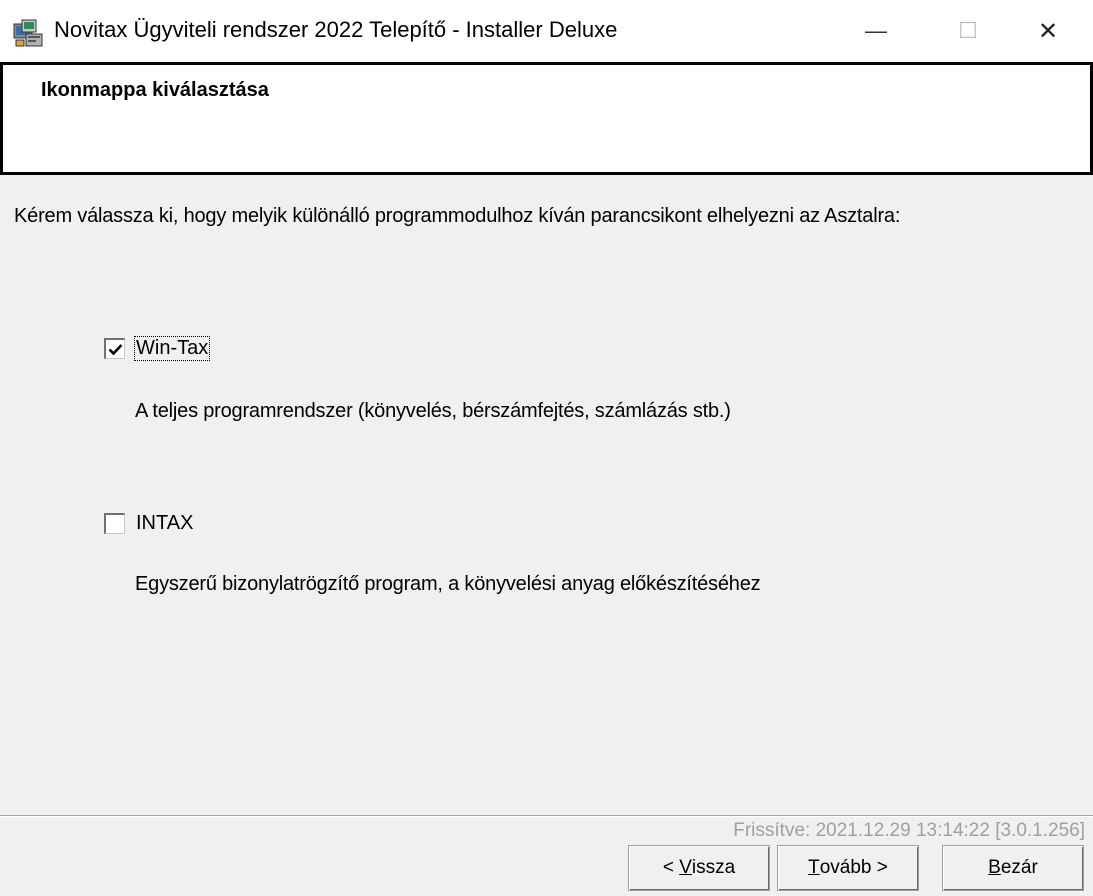 The image size is (1093, 896). Describe the element at coordinates (671, 867) in the screenshot. I see `back-label-prefix: <` at that location.